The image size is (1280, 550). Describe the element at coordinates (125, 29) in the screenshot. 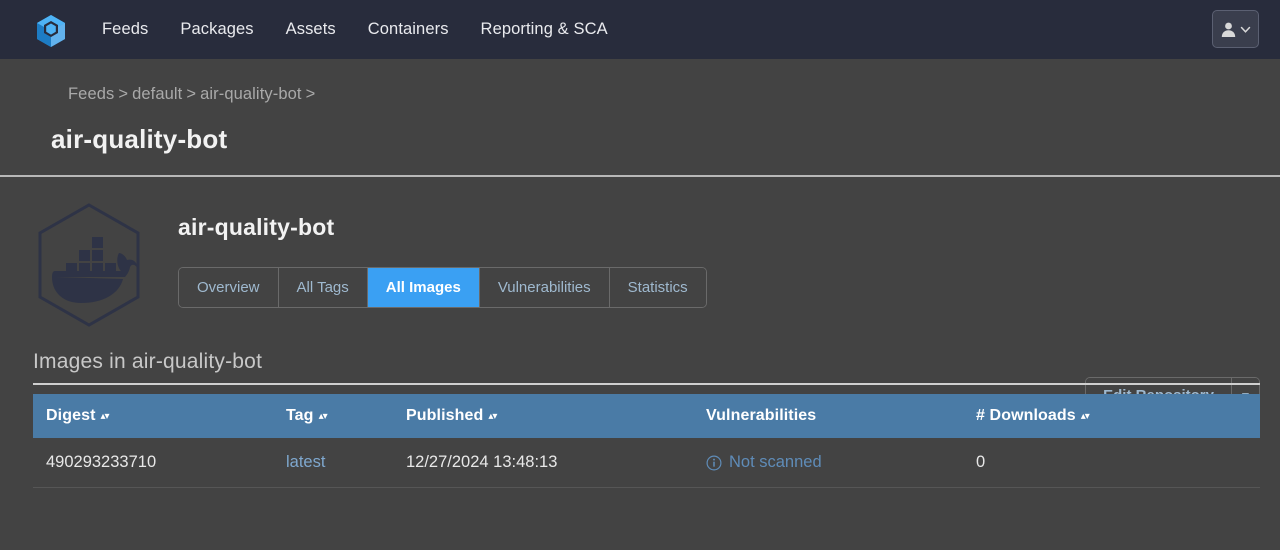

I see `nav-link-feeds: Feeds` at that location.